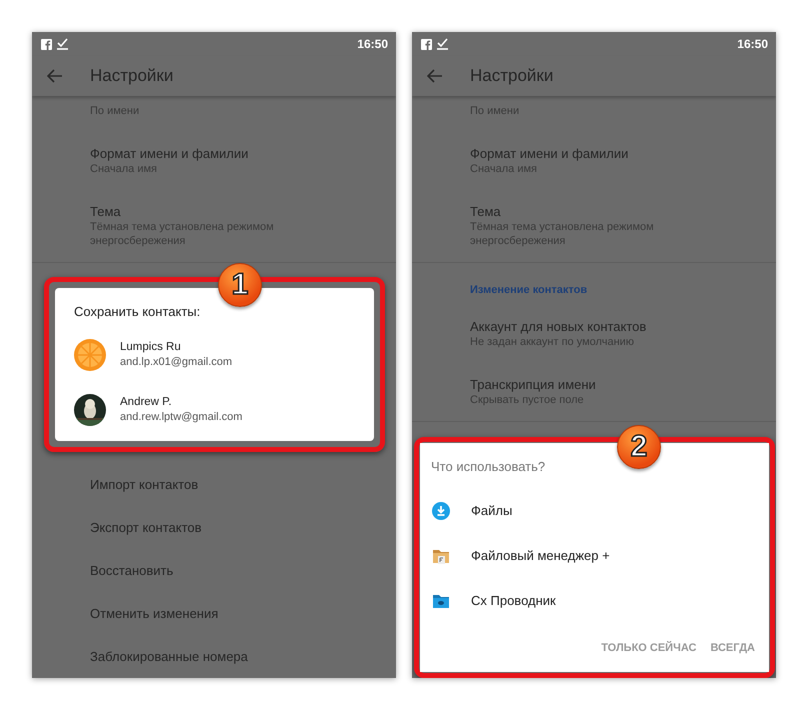  What do you see at coordinates (214, 656) in the screenshot?
I see `setting-title: Заблокированные номера` at bounding box center [214, 656].